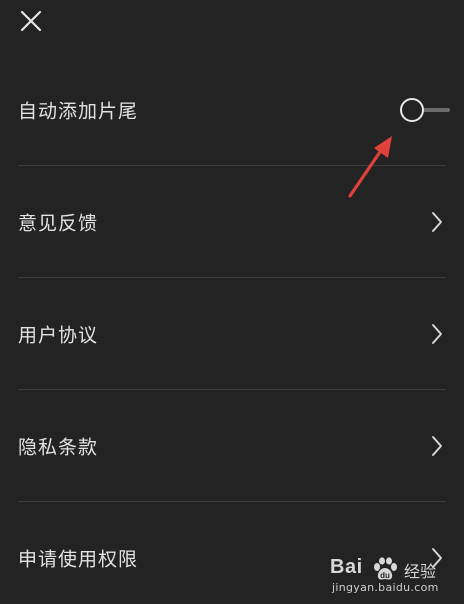 The height and width of the screenshot is (604, 464). I want to click on settings-item-label: 自动添加片尾, so click(78, 111).